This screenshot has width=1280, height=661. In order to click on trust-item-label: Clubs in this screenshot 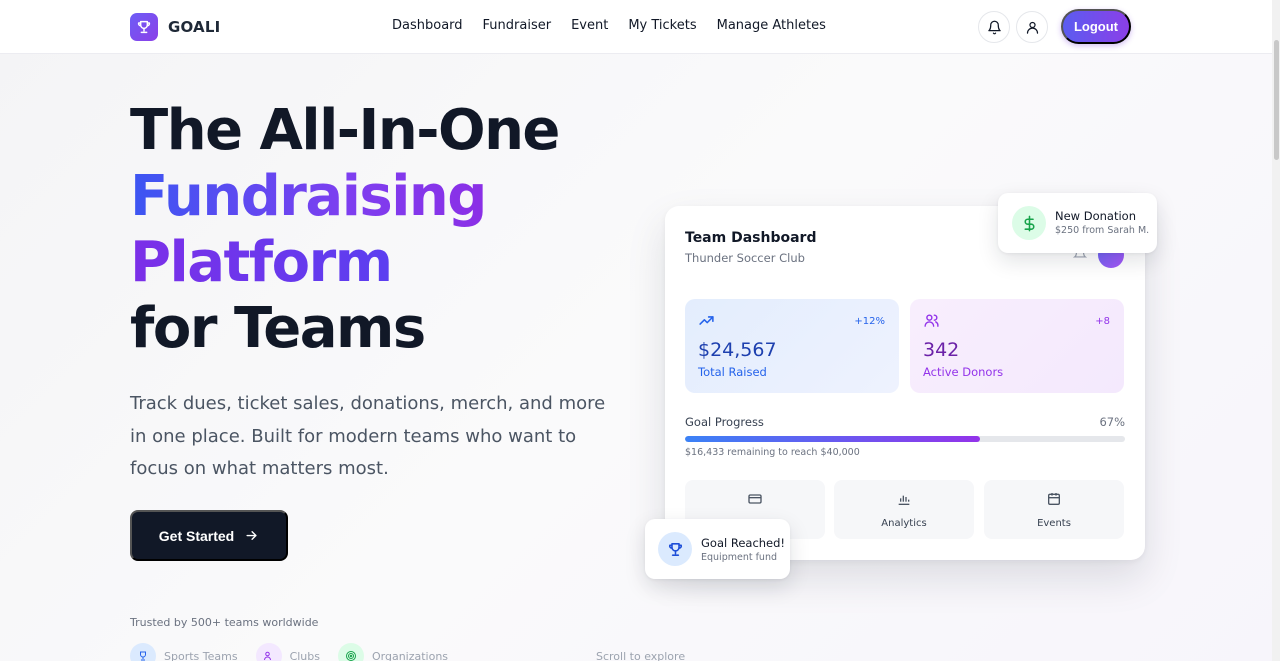, I will do `click(304, 655)`.